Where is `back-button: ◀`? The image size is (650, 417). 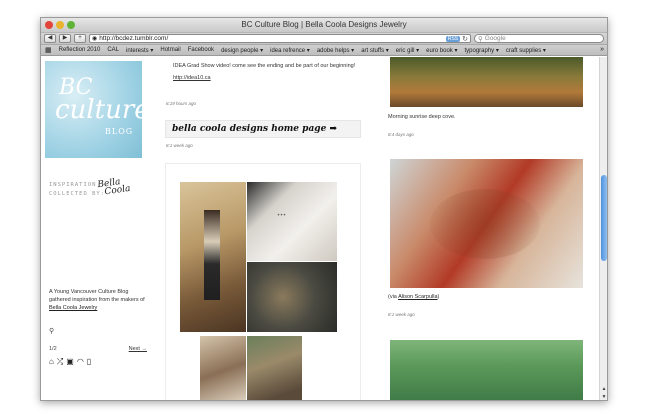 back-button: ◀ is located at coordinates (50, 38).